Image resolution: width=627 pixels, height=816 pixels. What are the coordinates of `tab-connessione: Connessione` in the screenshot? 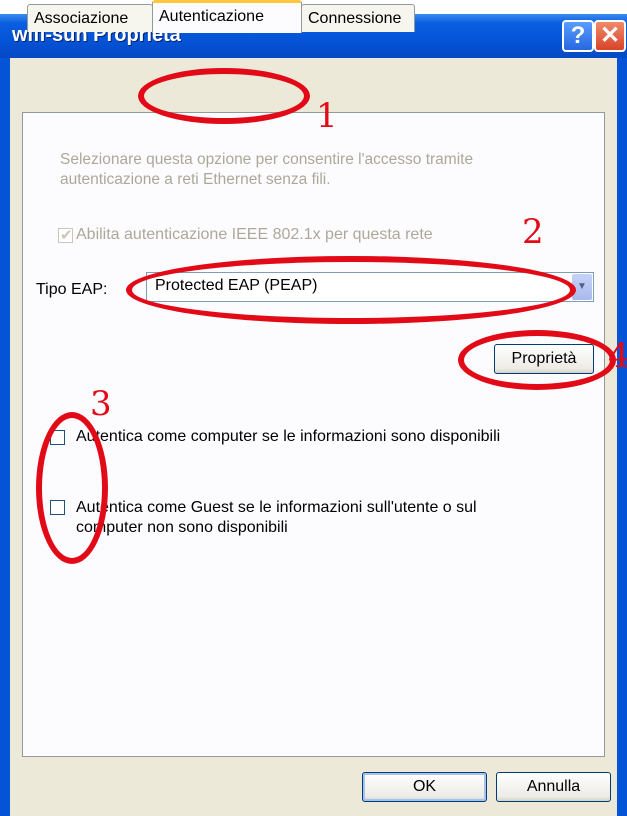 It's located at (358, 18).